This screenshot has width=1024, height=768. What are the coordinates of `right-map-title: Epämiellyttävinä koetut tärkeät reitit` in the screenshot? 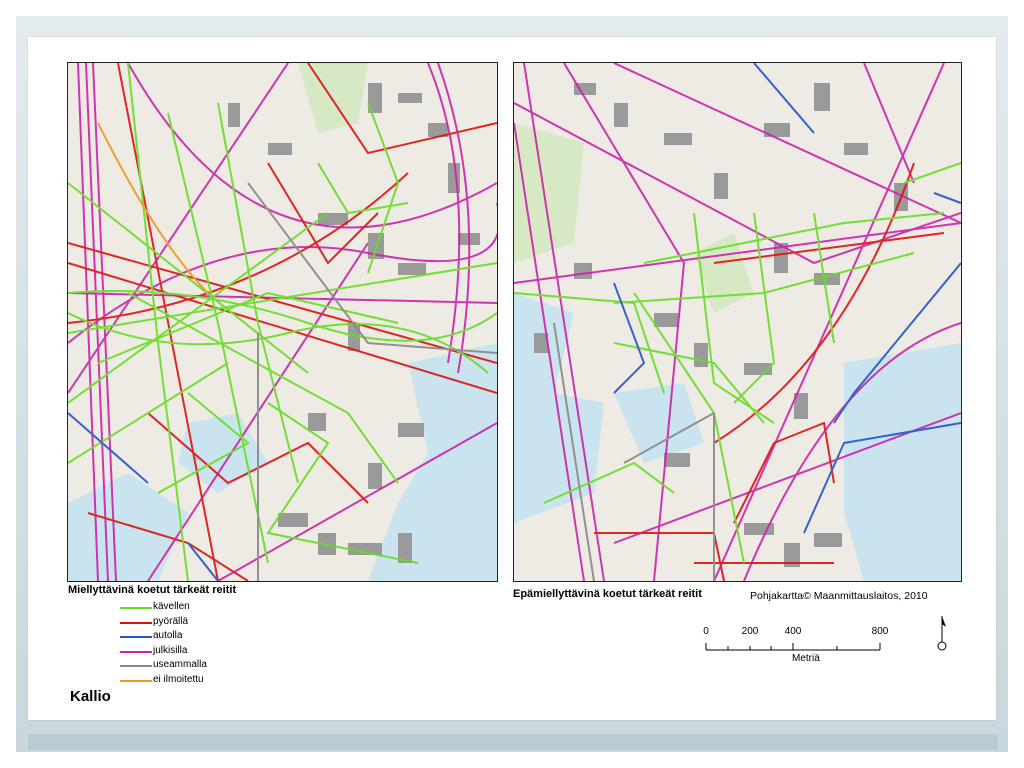 It's located at (607, 594).